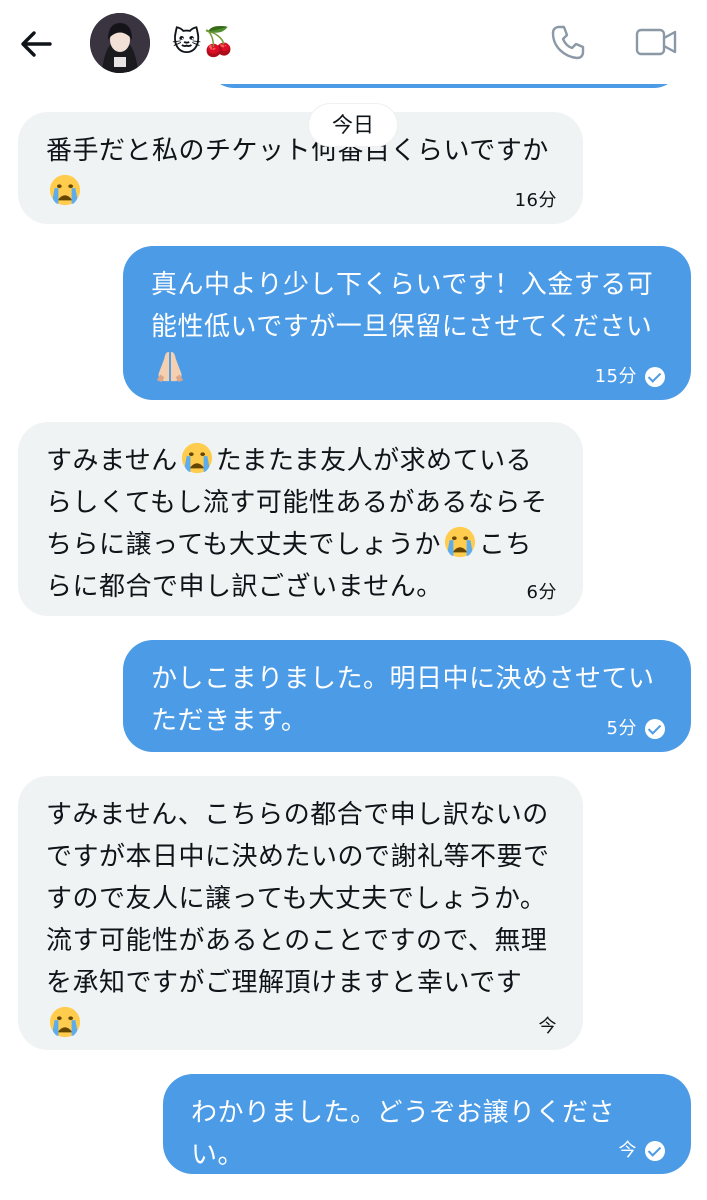 The image size is (707, 1200). What do you see at coordinates (297, 151) in the screenshot?
I see `message-text: 番手だと私のチケット何番目くらいですか` at bounding box center [297, 151].